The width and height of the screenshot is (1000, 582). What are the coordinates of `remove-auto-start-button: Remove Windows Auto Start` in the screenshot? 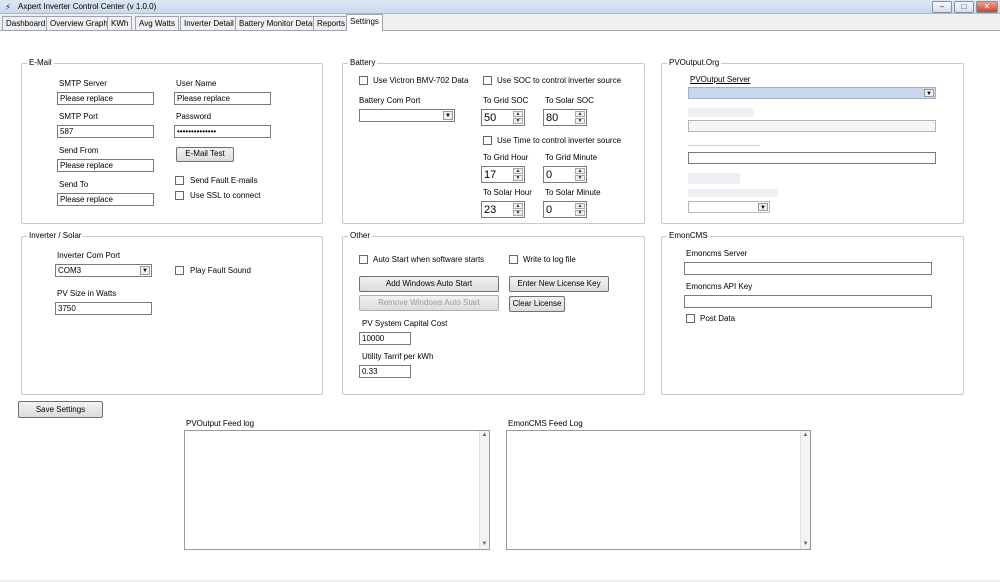 It's located at (429, 303).